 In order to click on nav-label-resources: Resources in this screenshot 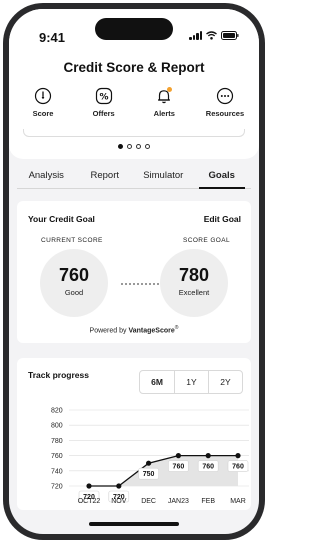, I will do `click(225, 113)`.